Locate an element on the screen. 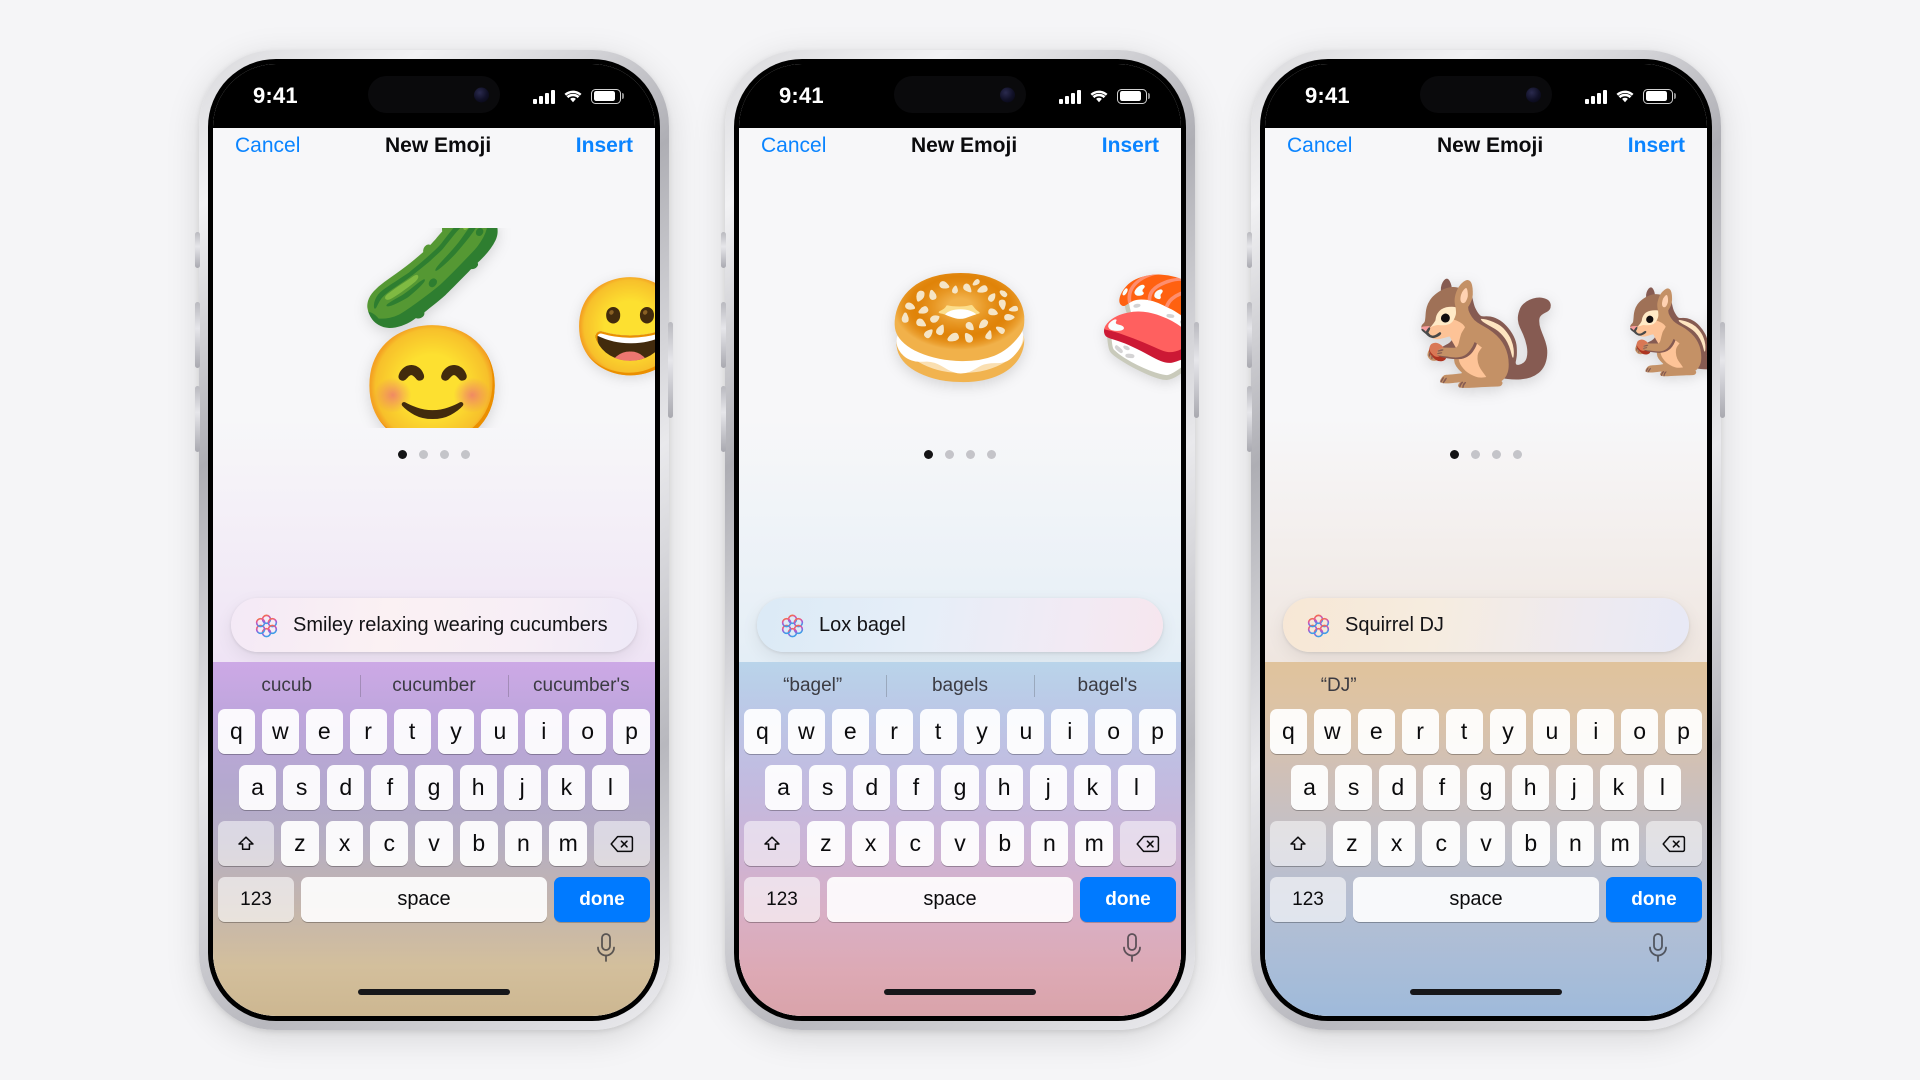 Image resolution: width=1920 pixels, height=1080 pixels. key-r: r is located at coordinates (368, 731).